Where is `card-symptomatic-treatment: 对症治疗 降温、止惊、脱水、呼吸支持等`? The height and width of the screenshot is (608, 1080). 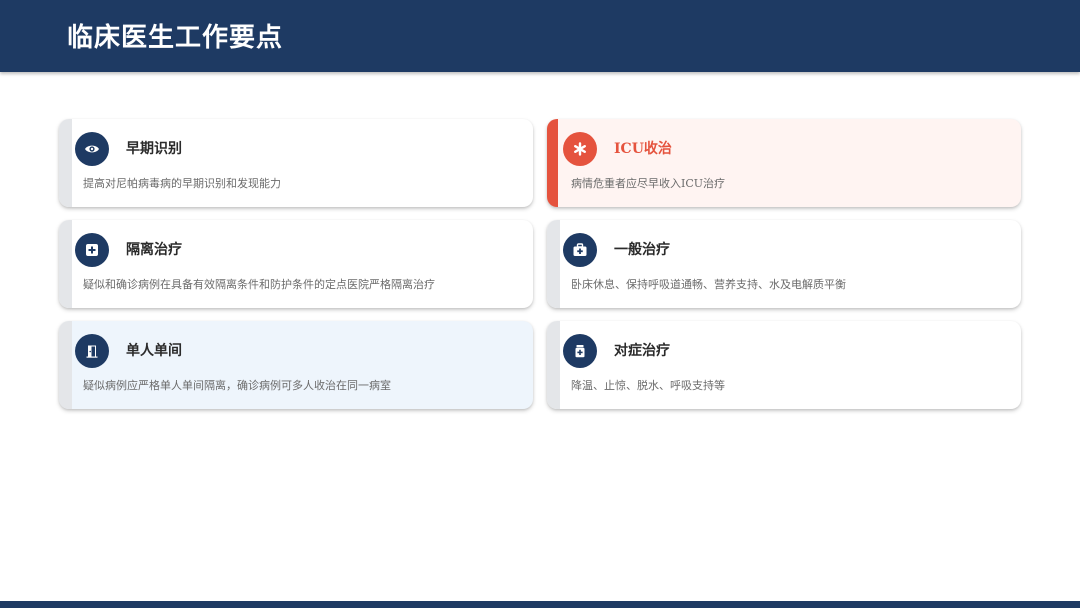 card-symptomatic-treatment: 对症治疗 降温、止惊、脱水、呼吸支持等 is located at coordinates (784, 365).